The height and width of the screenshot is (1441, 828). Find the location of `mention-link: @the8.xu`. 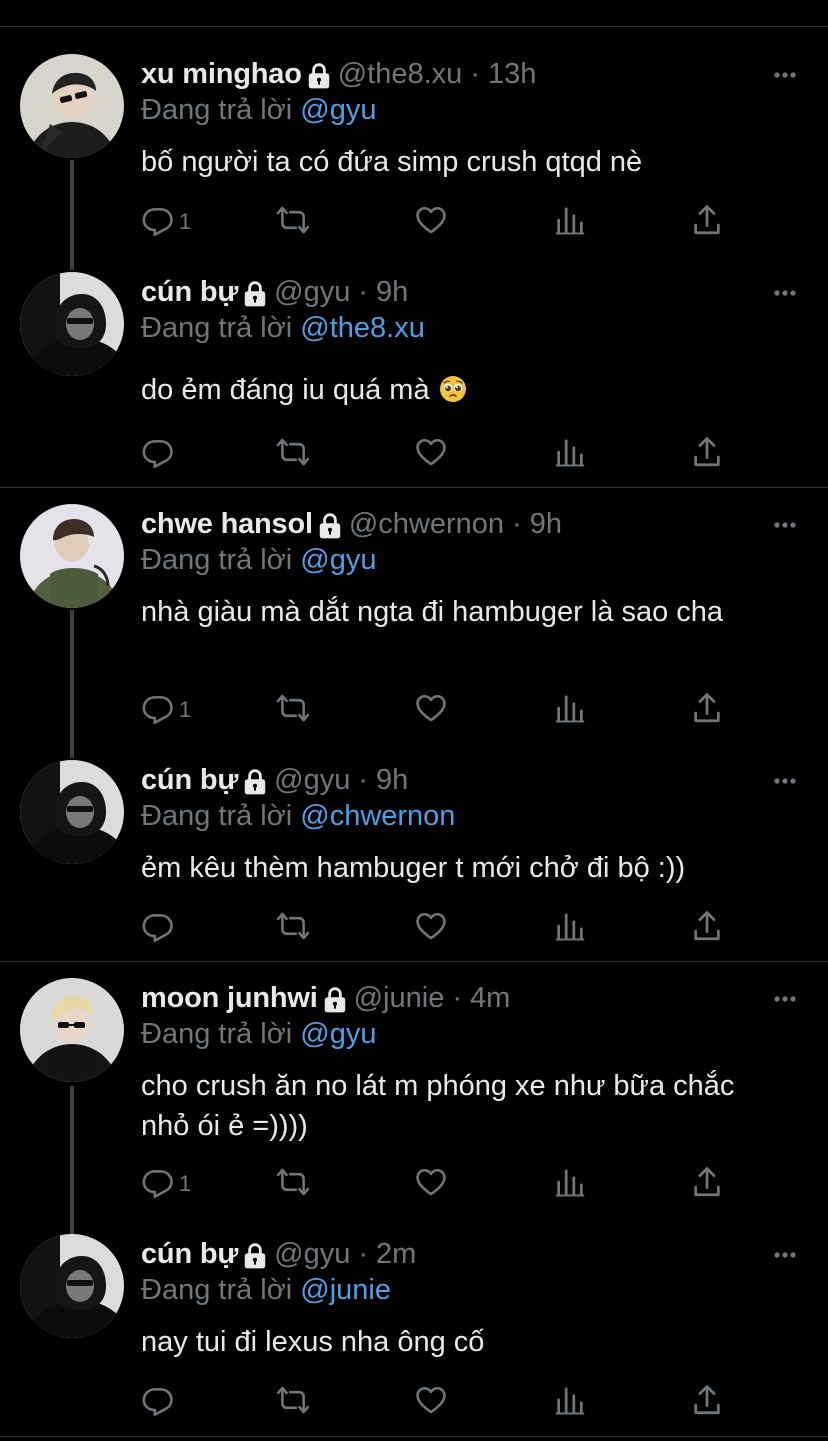

mention-link: @the8.xu is located at coordinates (362, 328).